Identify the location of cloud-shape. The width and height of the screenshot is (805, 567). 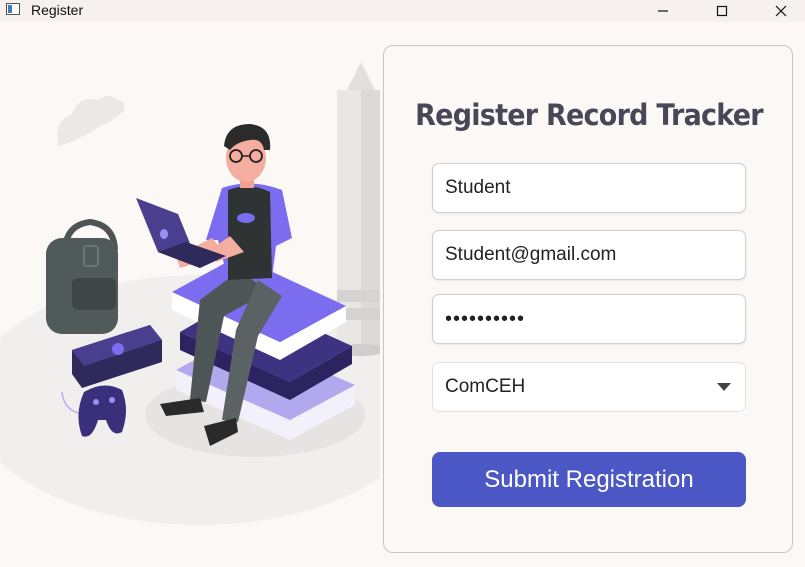
(91, 121).